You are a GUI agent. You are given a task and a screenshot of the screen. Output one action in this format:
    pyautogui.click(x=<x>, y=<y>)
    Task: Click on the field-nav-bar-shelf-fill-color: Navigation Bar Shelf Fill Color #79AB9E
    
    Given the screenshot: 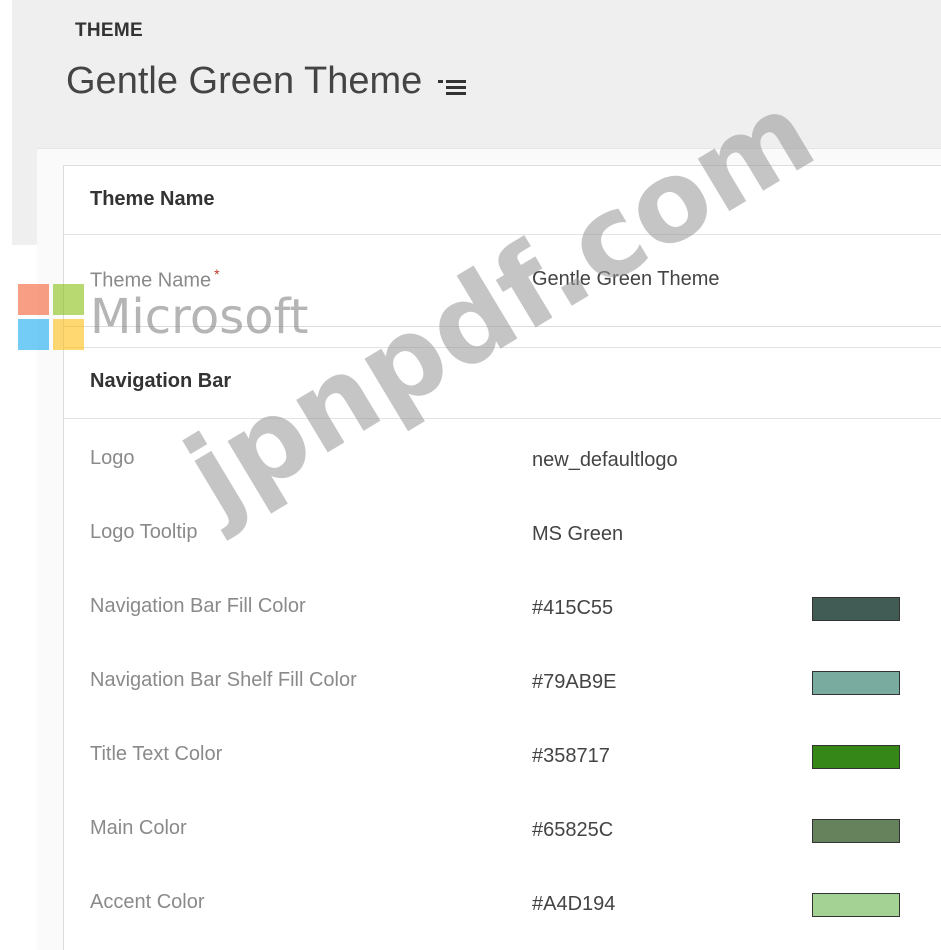 What is the action you would take?
    pyautogui.click(x=502, y=683)
    